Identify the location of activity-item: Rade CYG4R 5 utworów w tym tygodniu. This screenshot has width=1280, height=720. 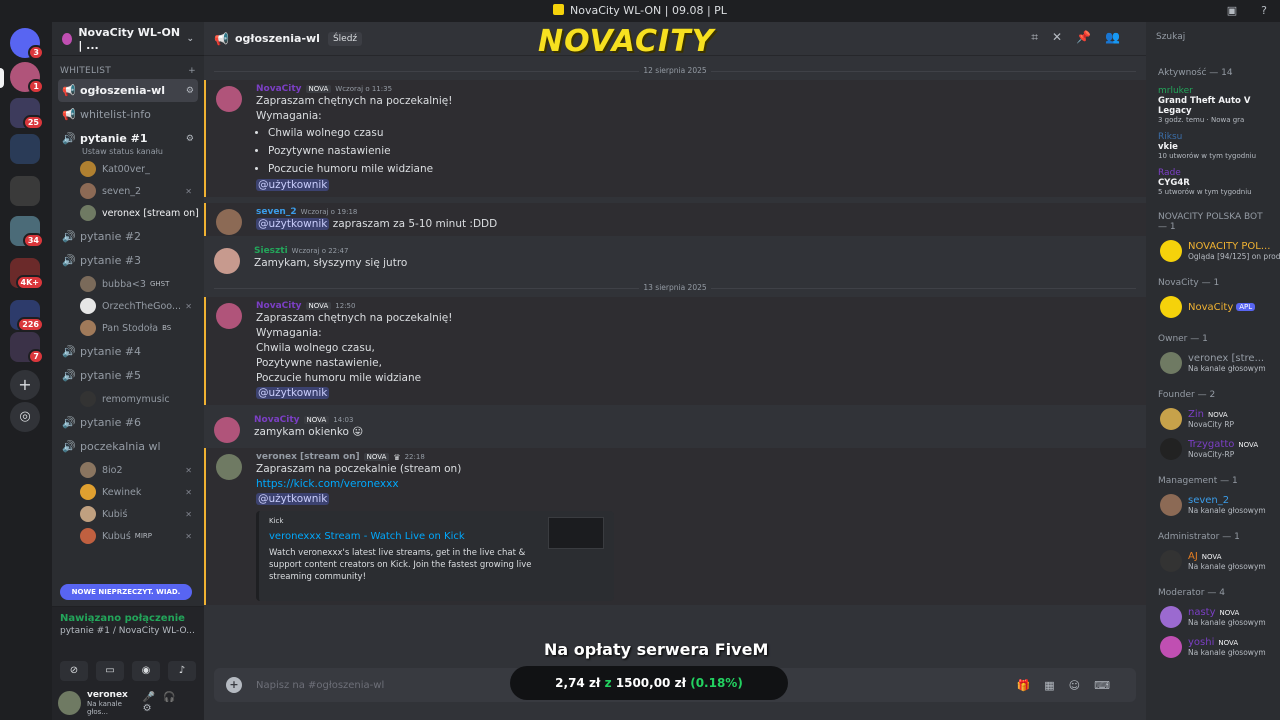
(1213, 182).